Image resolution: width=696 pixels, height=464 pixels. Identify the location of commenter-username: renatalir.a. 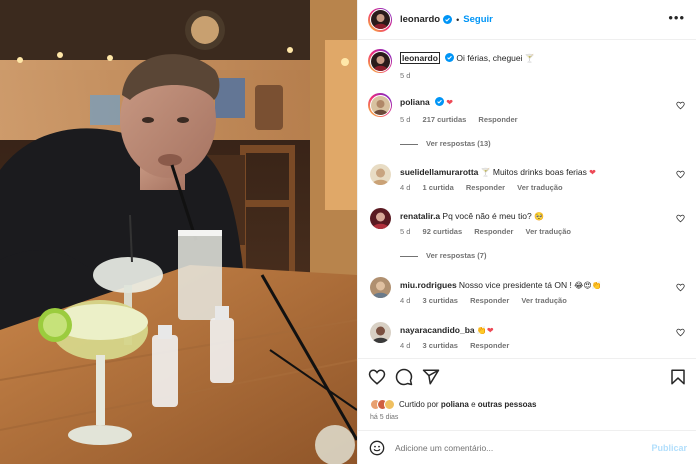
(420, 216).